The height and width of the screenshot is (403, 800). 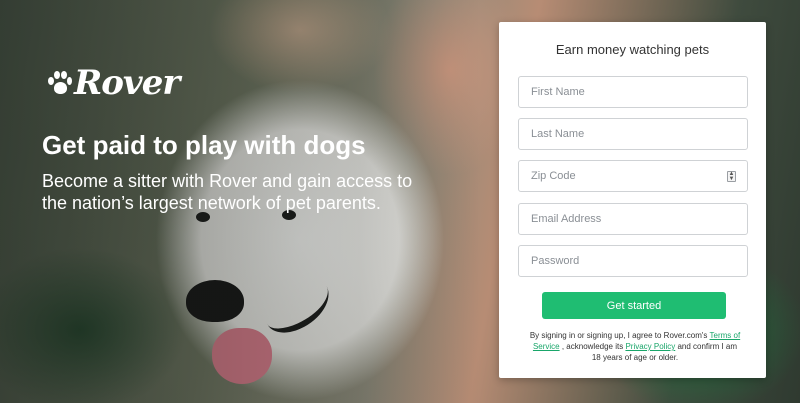 What do you see at coordinates (633, 134) in the screenshot?
I see `last-name-input` at bounding box center [633, 134].